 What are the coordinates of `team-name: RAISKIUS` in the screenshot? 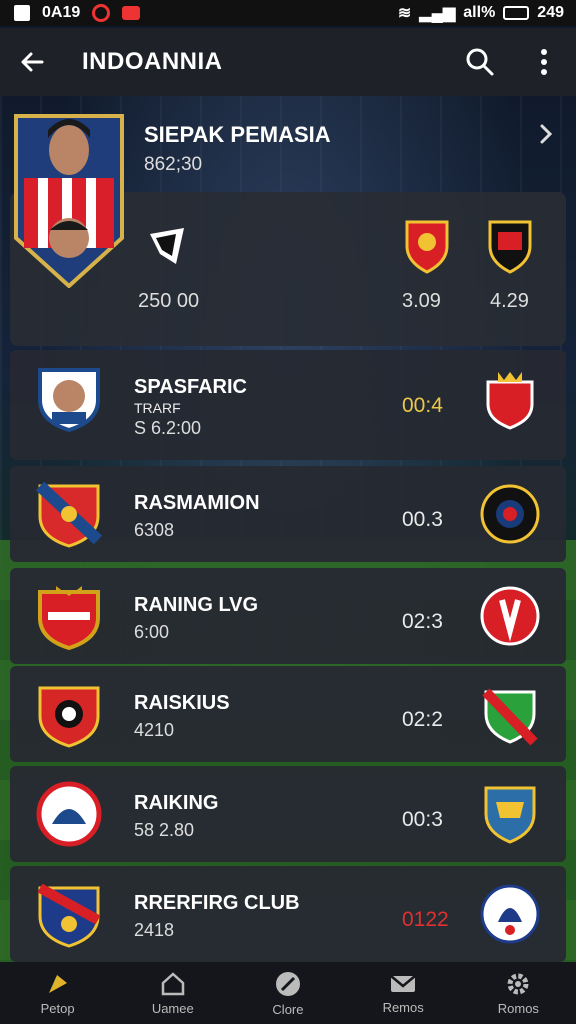 It's located at (182, 703).